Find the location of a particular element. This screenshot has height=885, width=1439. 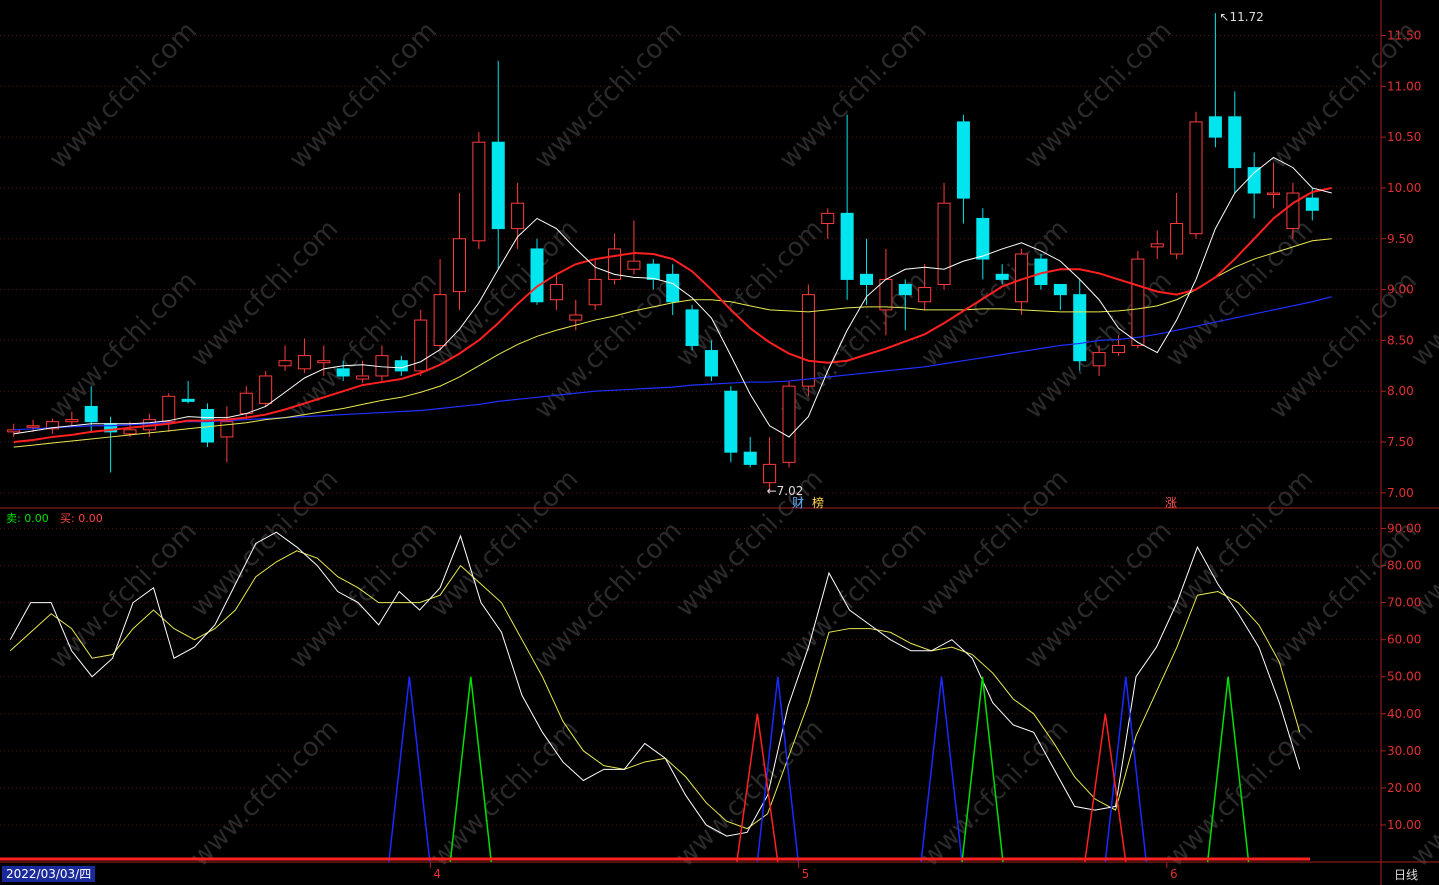

price-tick-label: 7.50 is located at coordinates (1400, 442).